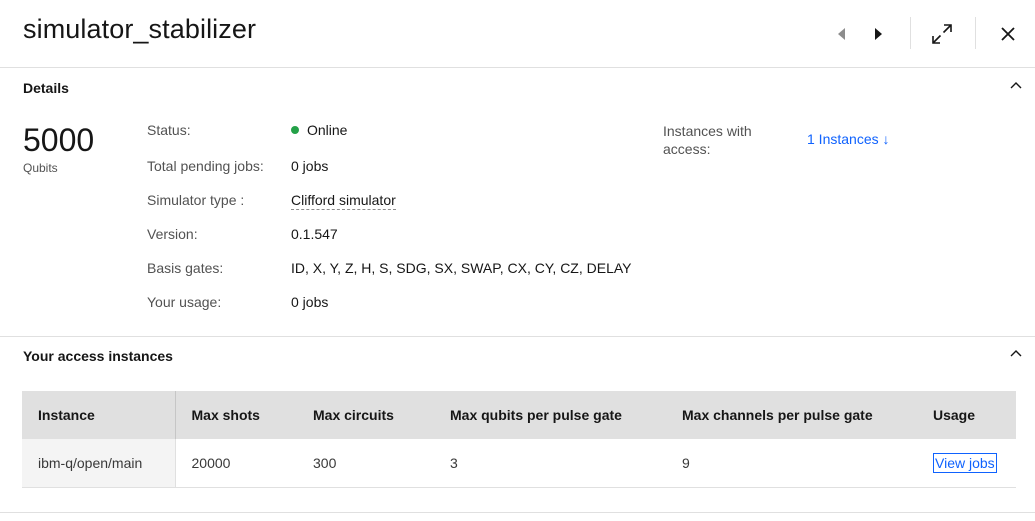  Describe the element at coordinates (185, 268) in the screenshot. I see `basis-gates-label: Basis gates:` at that location.